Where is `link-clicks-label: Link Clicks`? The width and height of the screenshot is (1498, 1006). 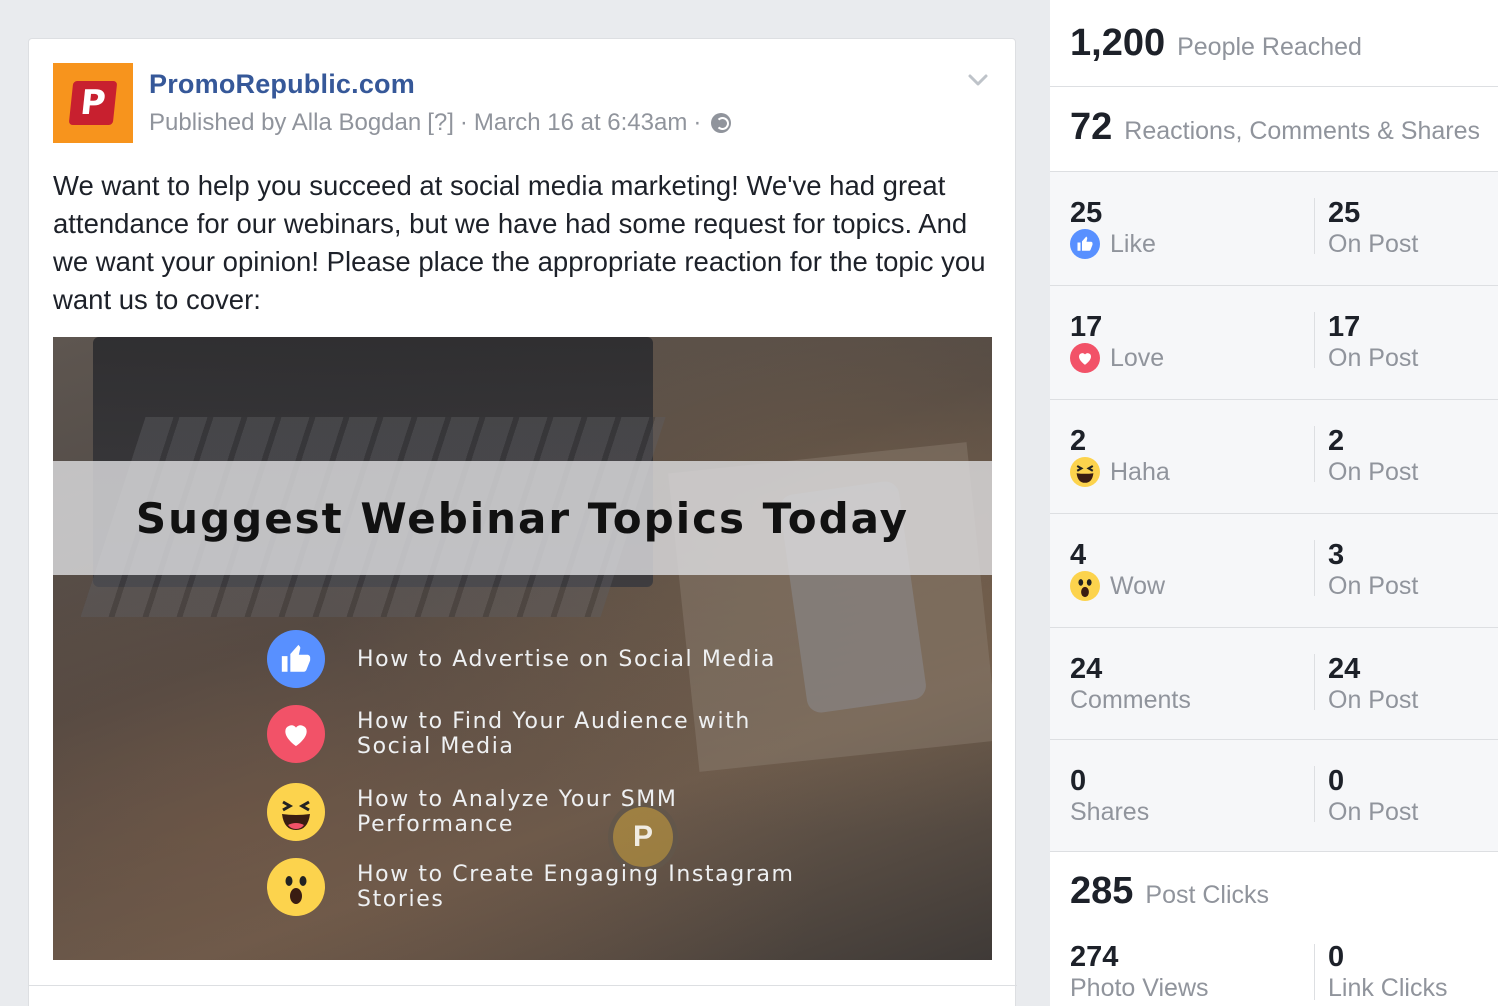 link-clicks-label: Link Clicks is located at coordinates (1388, 988).